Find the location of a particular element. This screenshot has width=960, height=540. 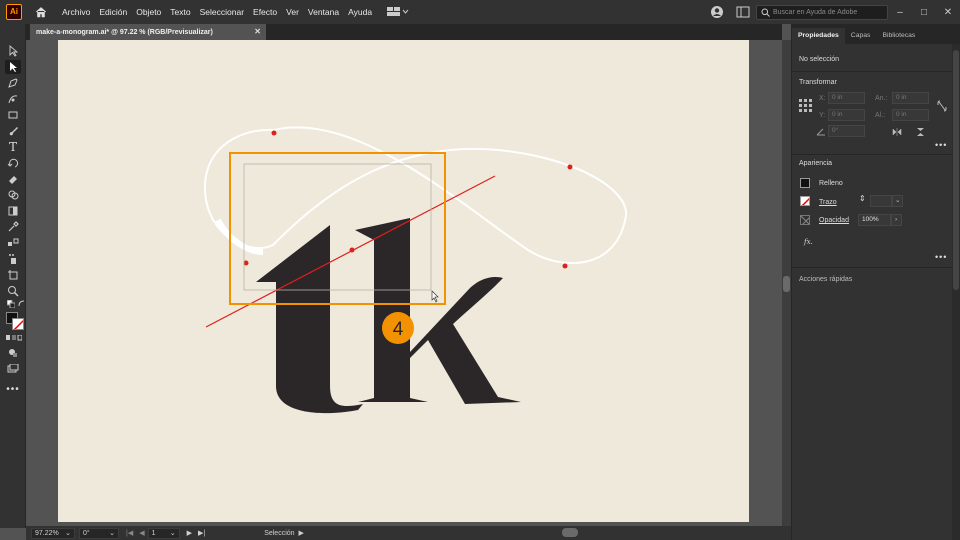

opacity-label: Opacidad is located at coordinates (834, 220).